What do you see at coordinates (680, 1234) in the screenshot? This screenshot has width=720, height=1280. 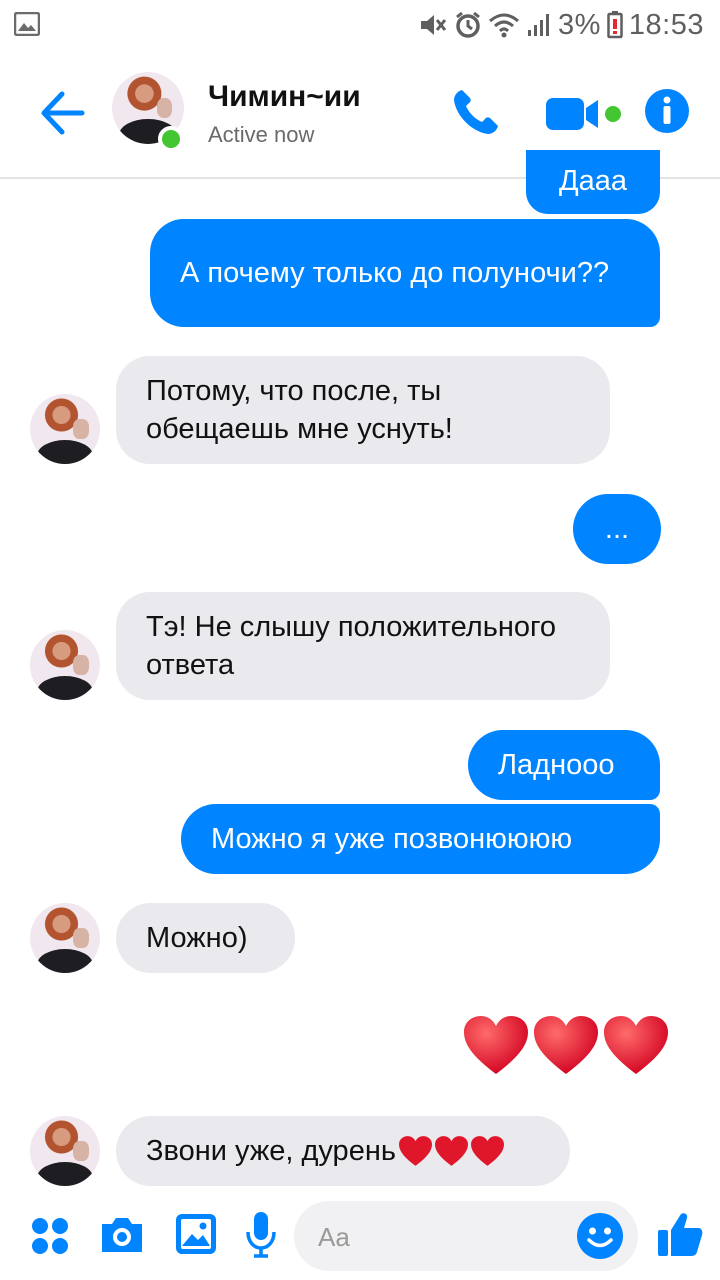 I see `thumbs-up-icon` at bounding box center [680, 1234].